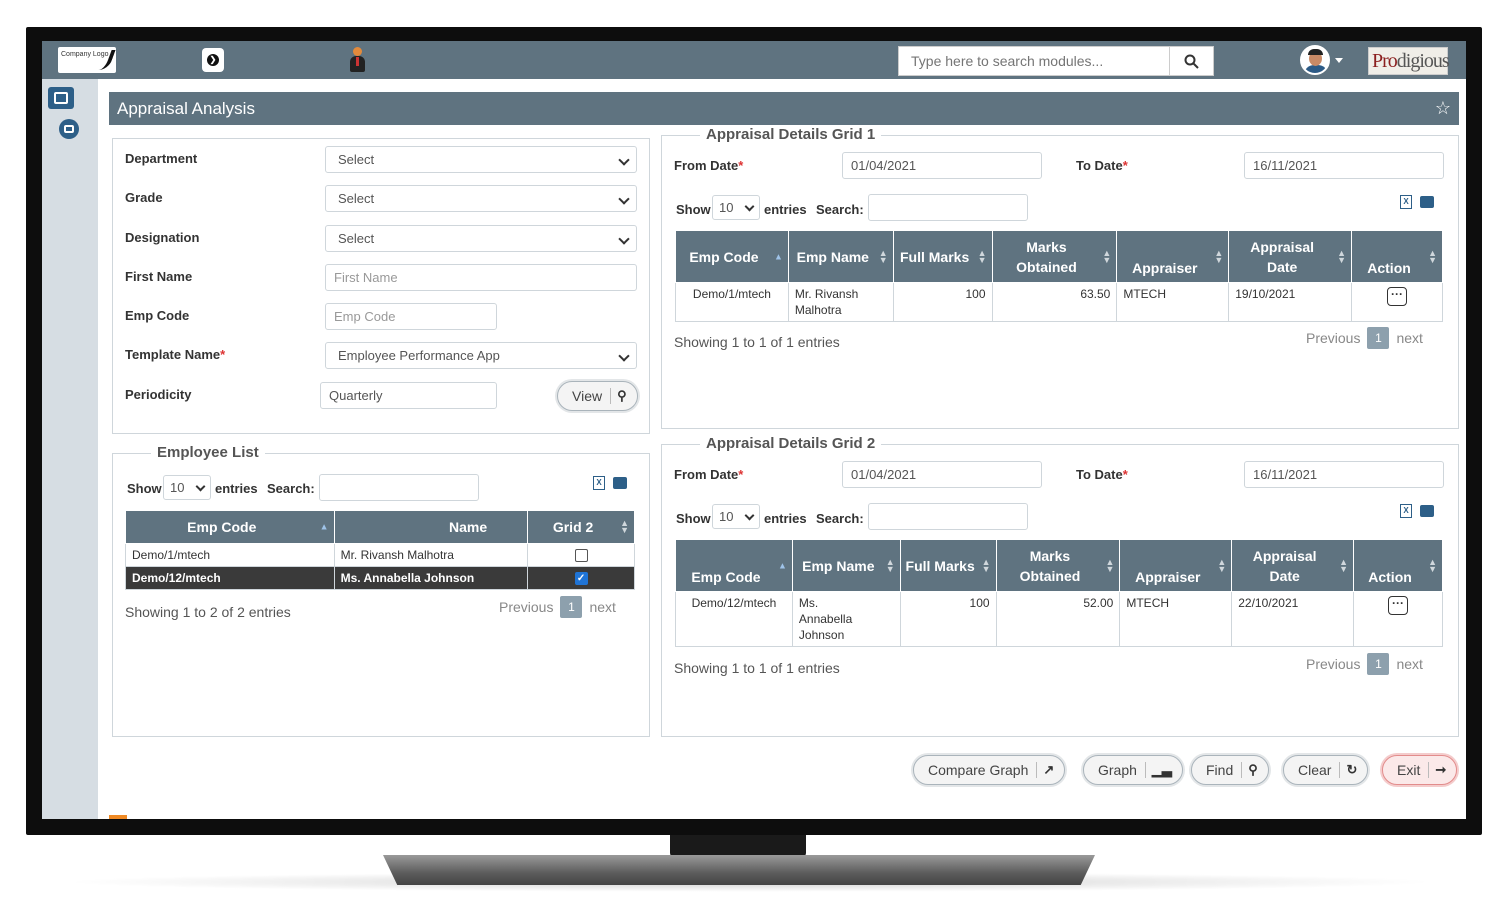 This screenshot has width=1500, height=900. What do you see at coordinates (399, 487) in the screenshot?
I see `employee-search-input` at bounding box center [399, 487].